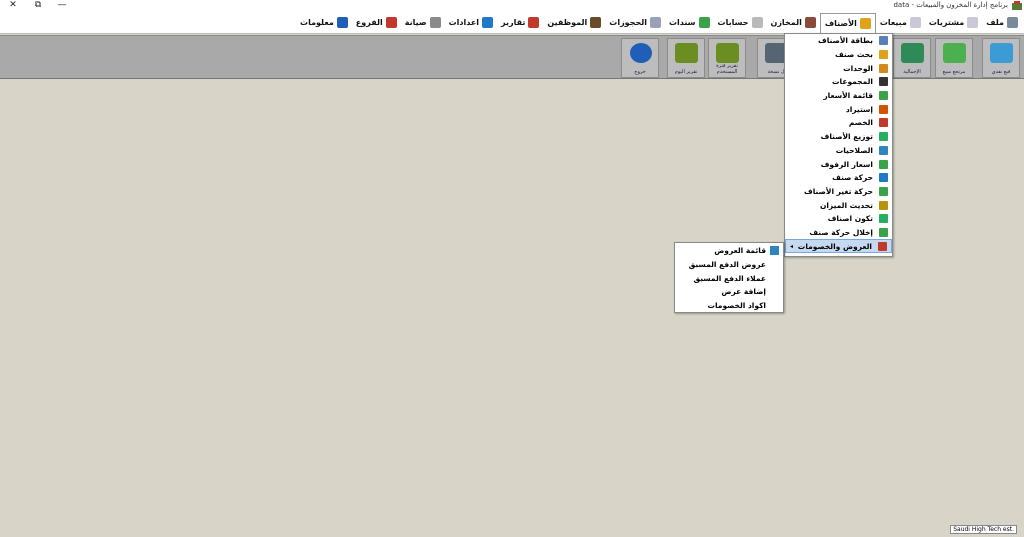  What do you see at coordinates (792, 247) in the screenshot?
I see `submenu-arrow-icon: ◂` at bounding box center [792, 247].